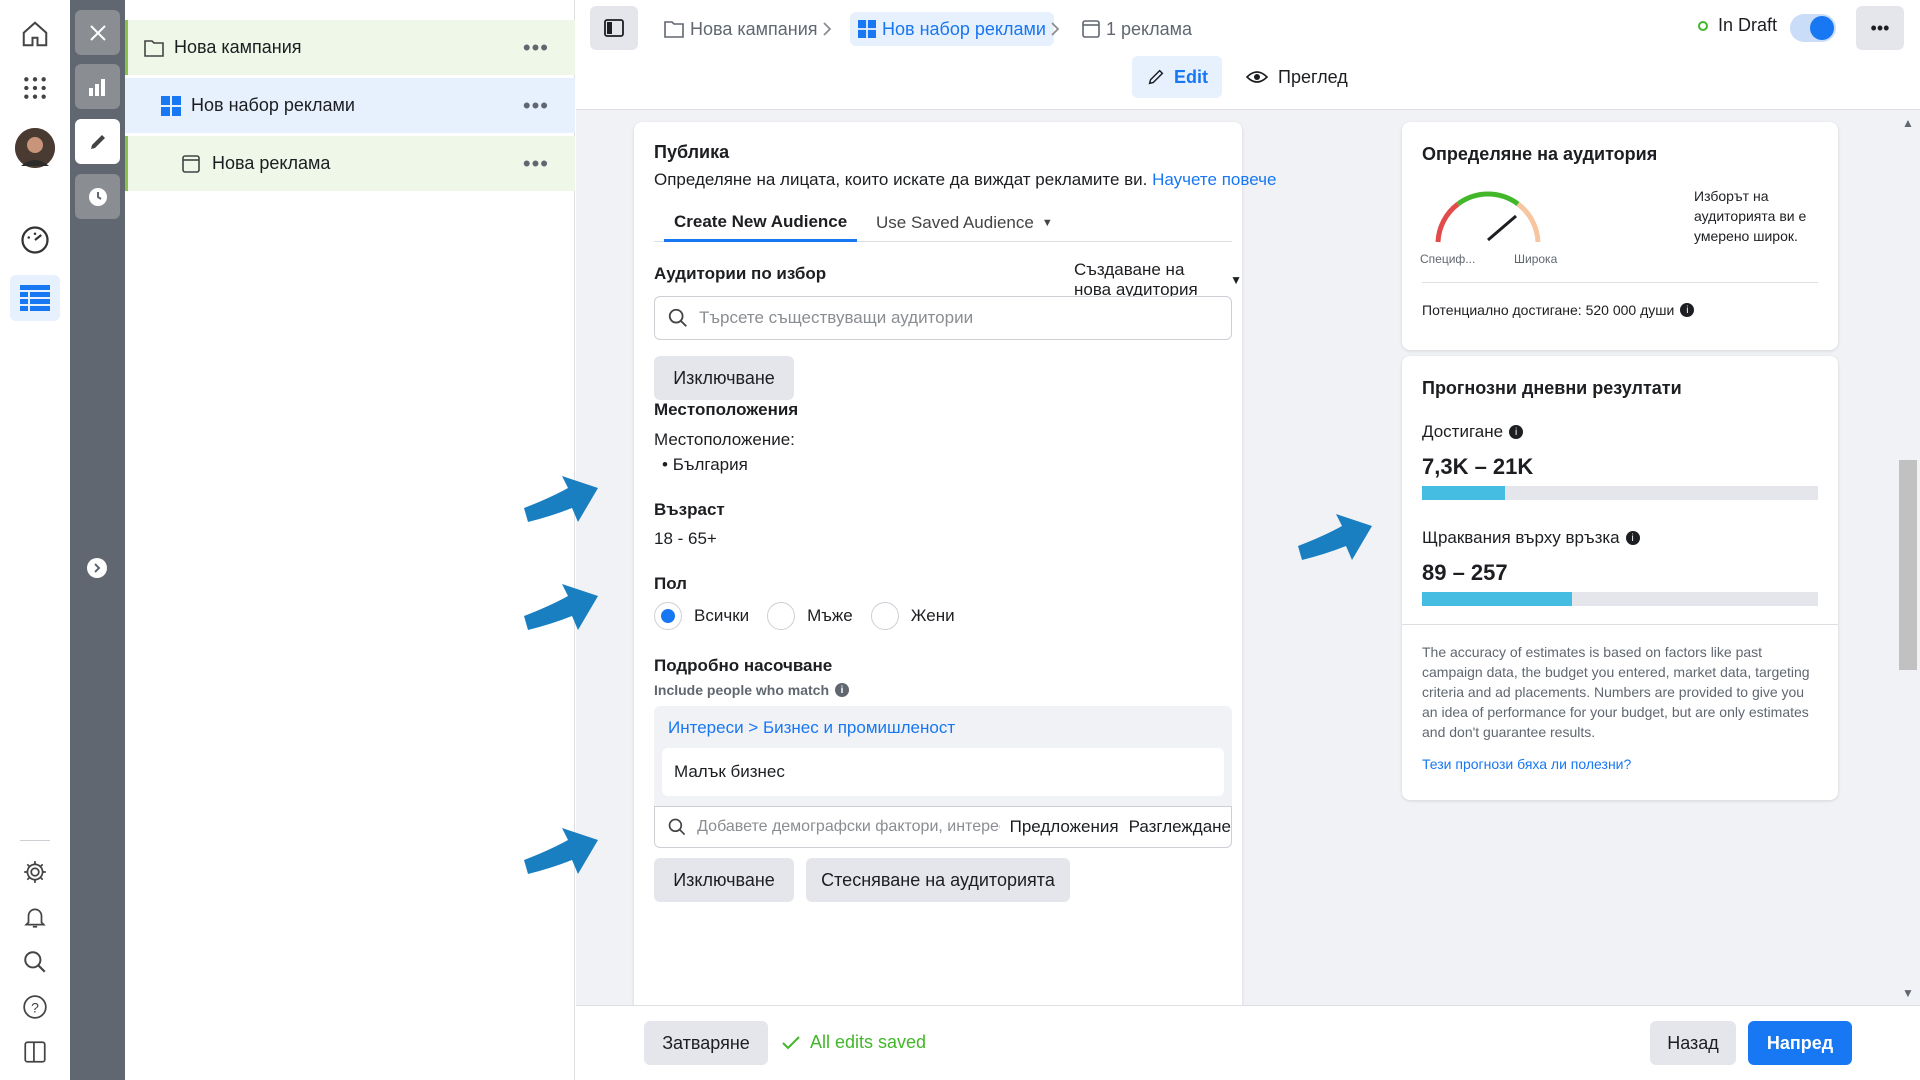 The width and height of the screenshot is (1920, 1080). Describe the element at coordinates (97, 196) in the screenshot. I see `history-clock-icon` at that location.